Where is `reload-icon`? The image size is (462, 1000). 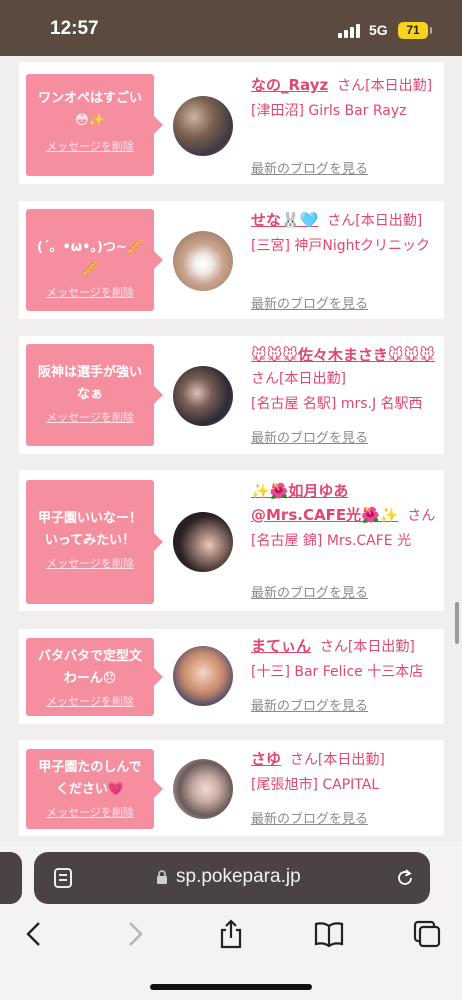 reload-icon is located at coordinates (405, 878).